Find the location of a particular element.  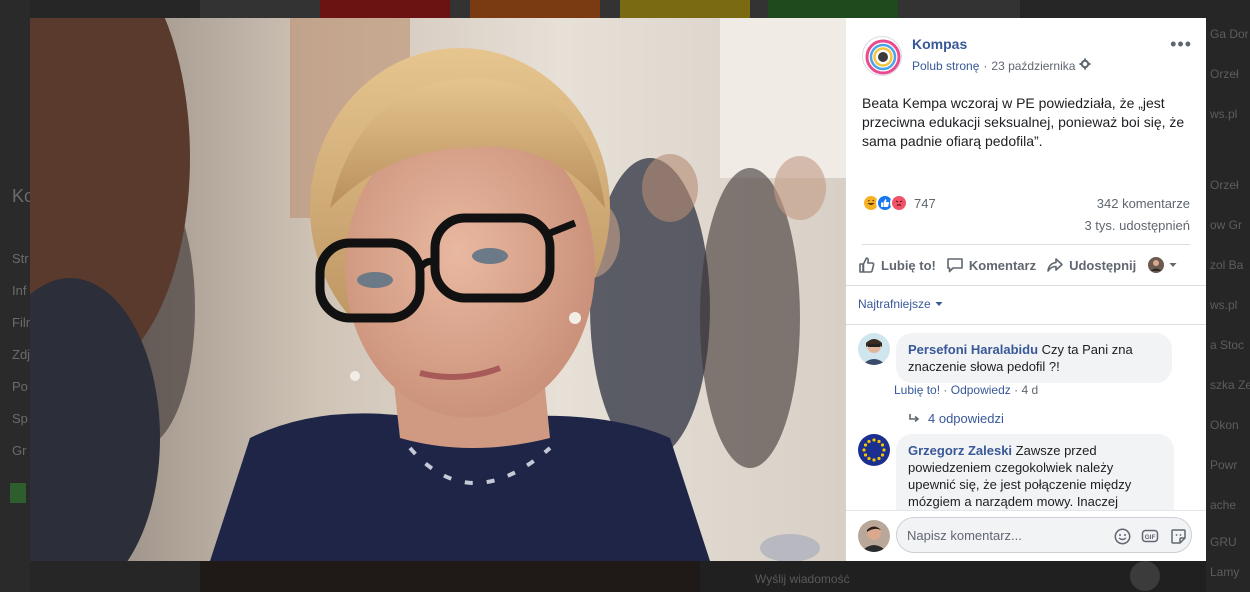

bg-menu-item: Zdj is located at coordinates (21, 354).